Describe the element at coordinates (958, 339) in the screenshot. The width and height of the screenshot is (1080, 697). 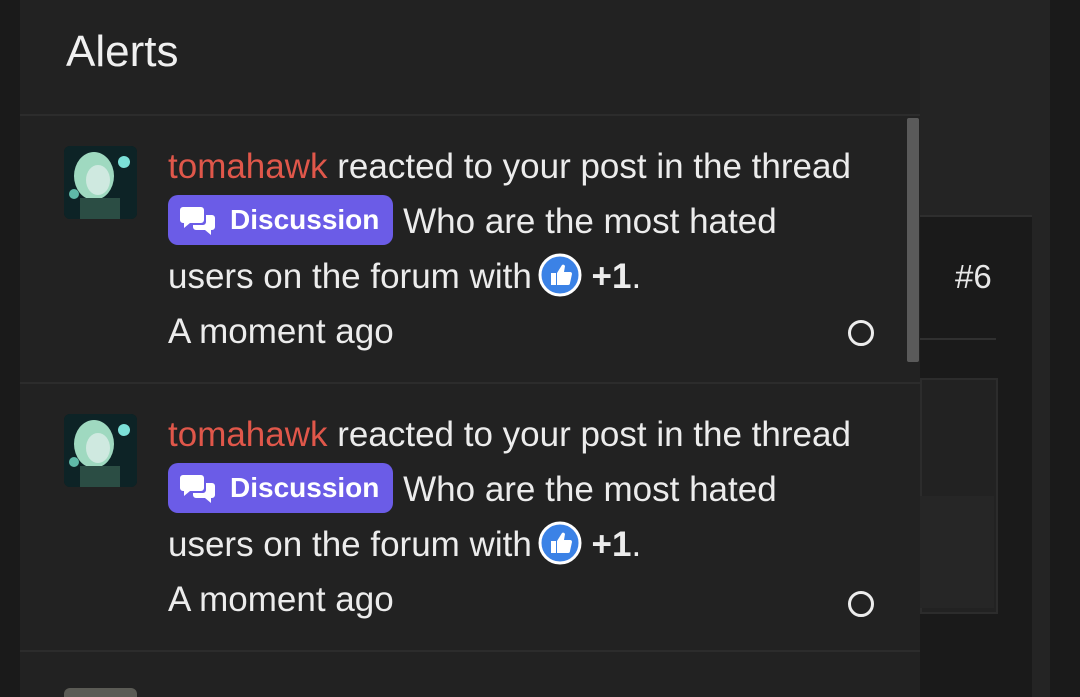
I see `background-divider` at that location.